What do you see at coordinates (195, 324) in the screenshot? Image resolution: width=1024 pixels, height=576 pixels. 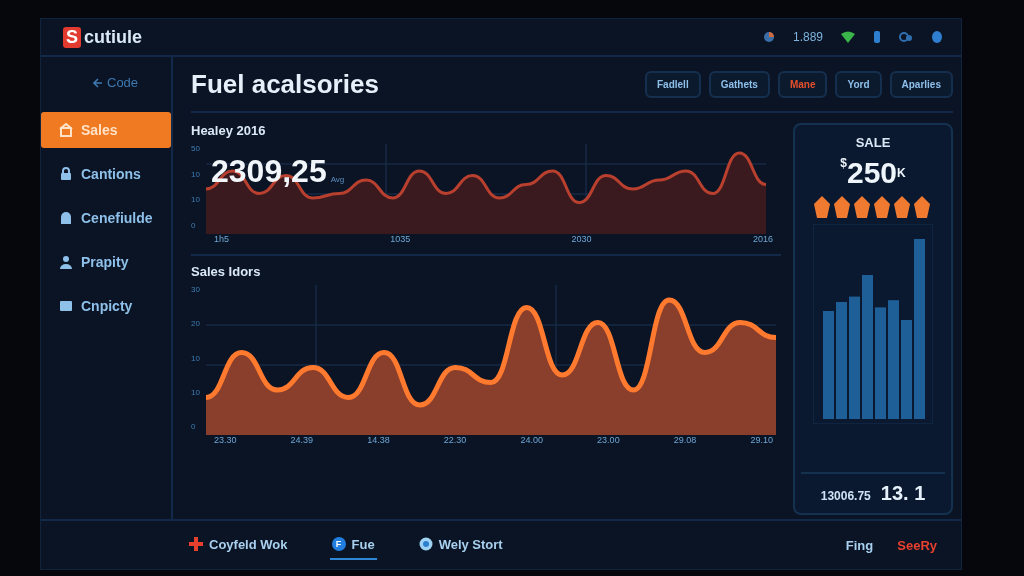 I see `axis-tick: 20` at bounding box center [195, 324].